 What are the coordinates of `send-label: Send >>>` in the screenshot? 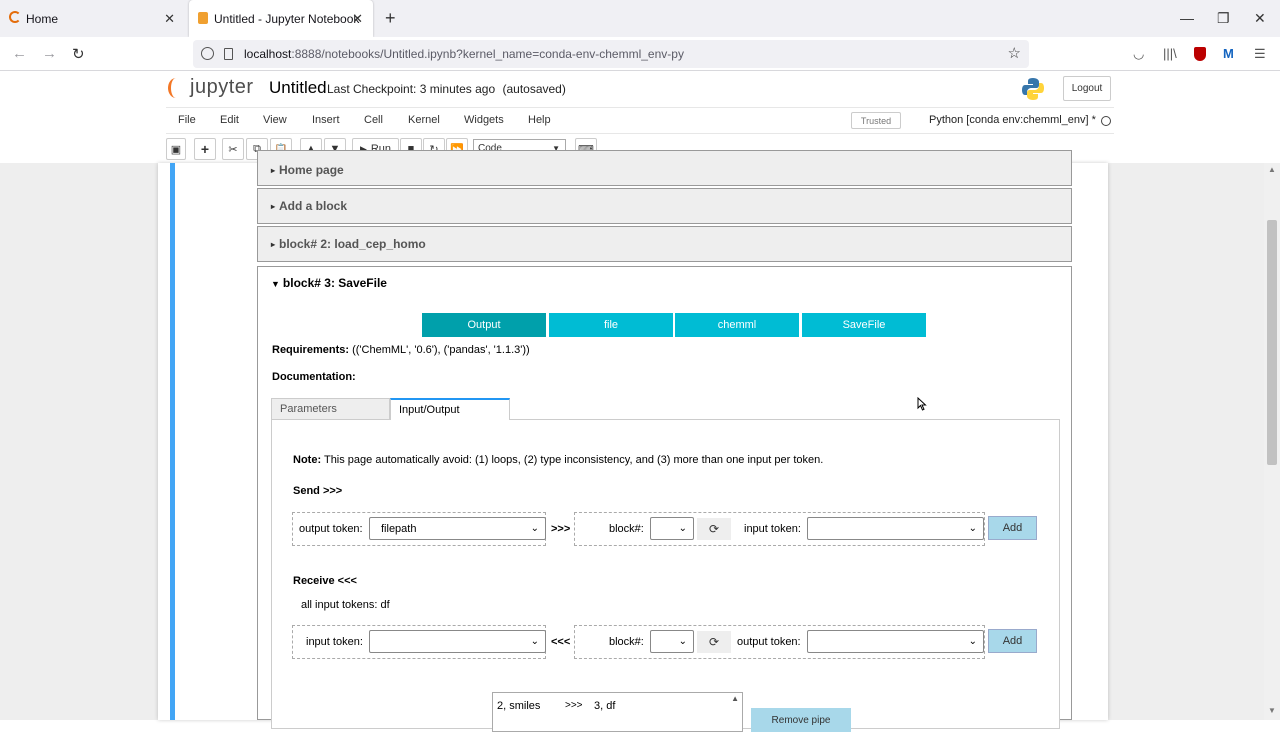 It's located at (318, 491).